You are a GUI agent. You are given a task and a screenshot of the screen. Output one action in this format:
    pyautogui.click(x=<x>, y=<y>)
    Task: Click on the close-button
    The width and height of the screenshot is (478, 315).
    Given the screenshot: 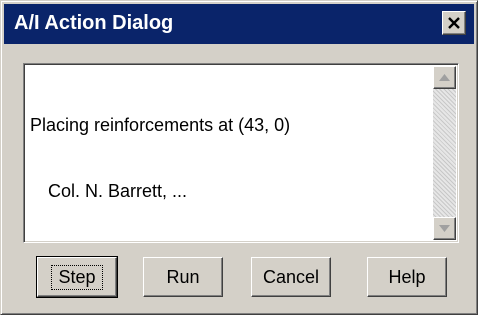 What is the action you would take?
    pyautogui.click(x=454, y=23)
    